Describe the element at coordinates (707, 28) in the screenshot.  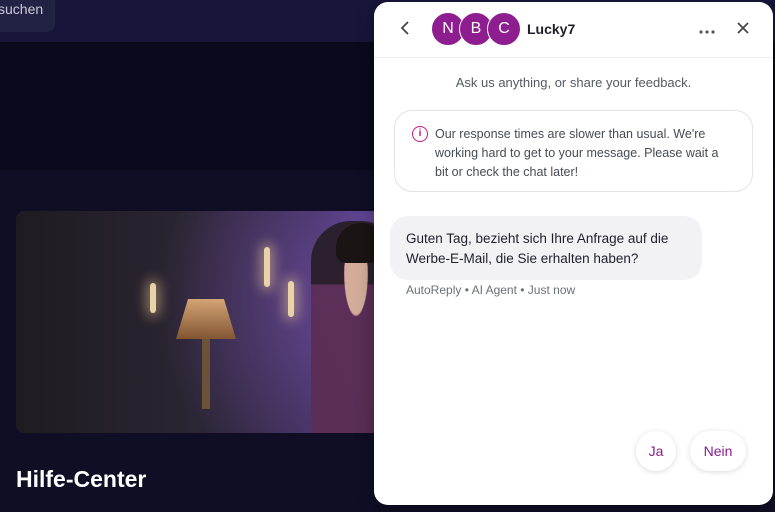
I see `more-options-button` at that location.